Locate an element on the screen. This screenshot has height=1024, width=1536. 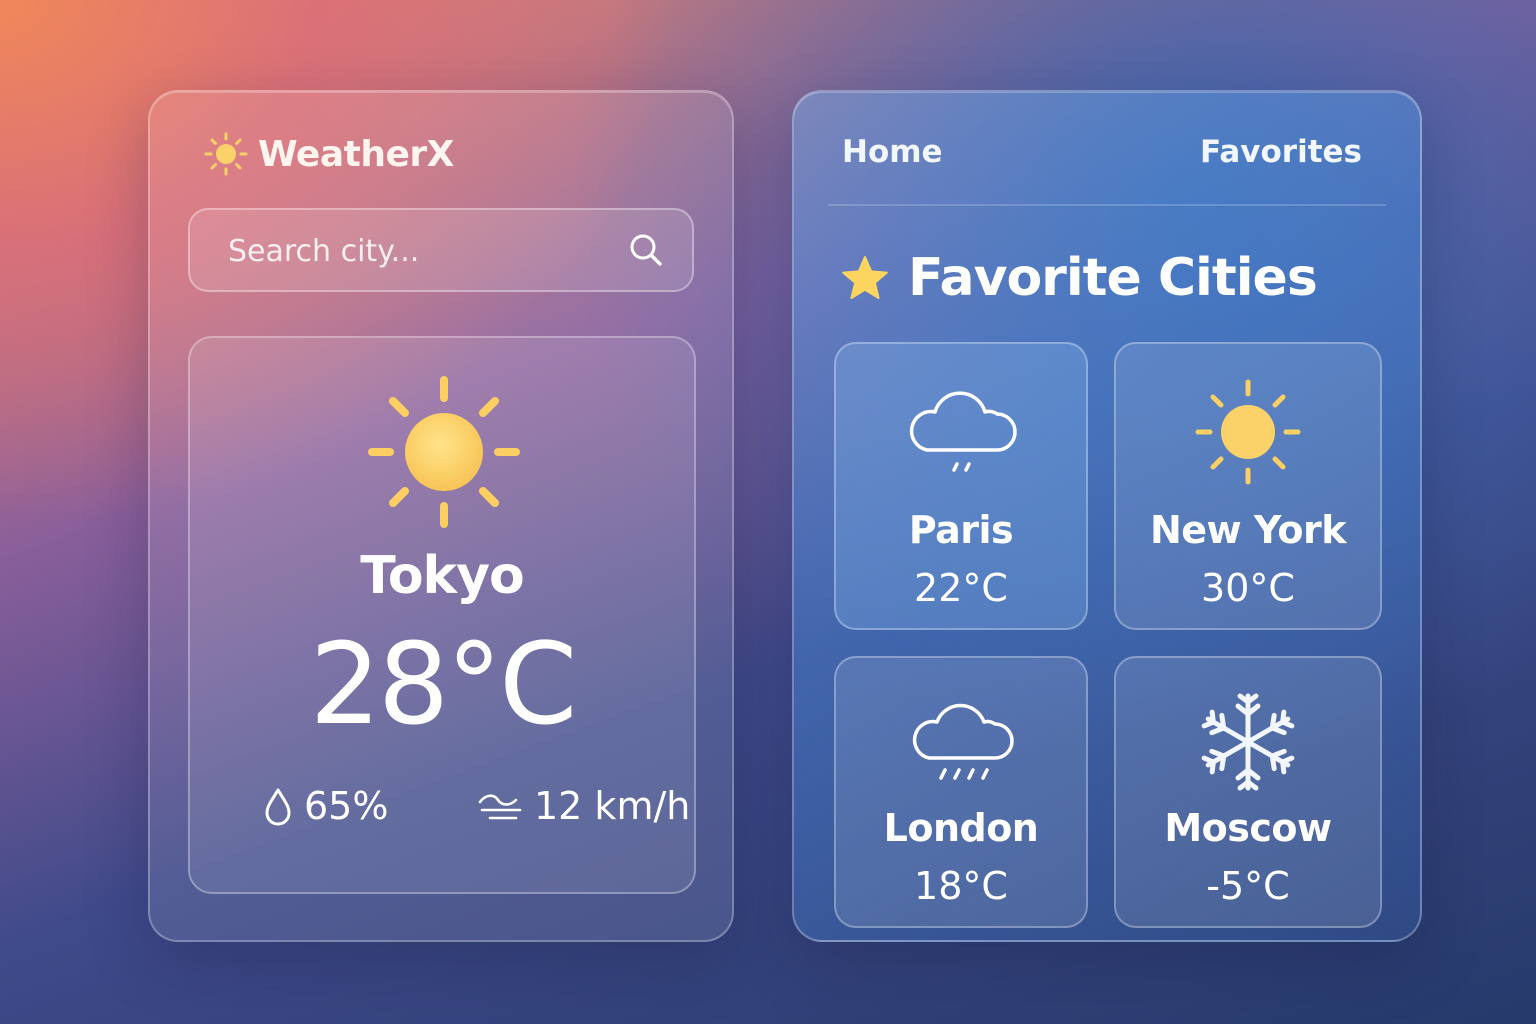
city-tile-new-york: New York 30°C is located at coordinates (1248, 486).